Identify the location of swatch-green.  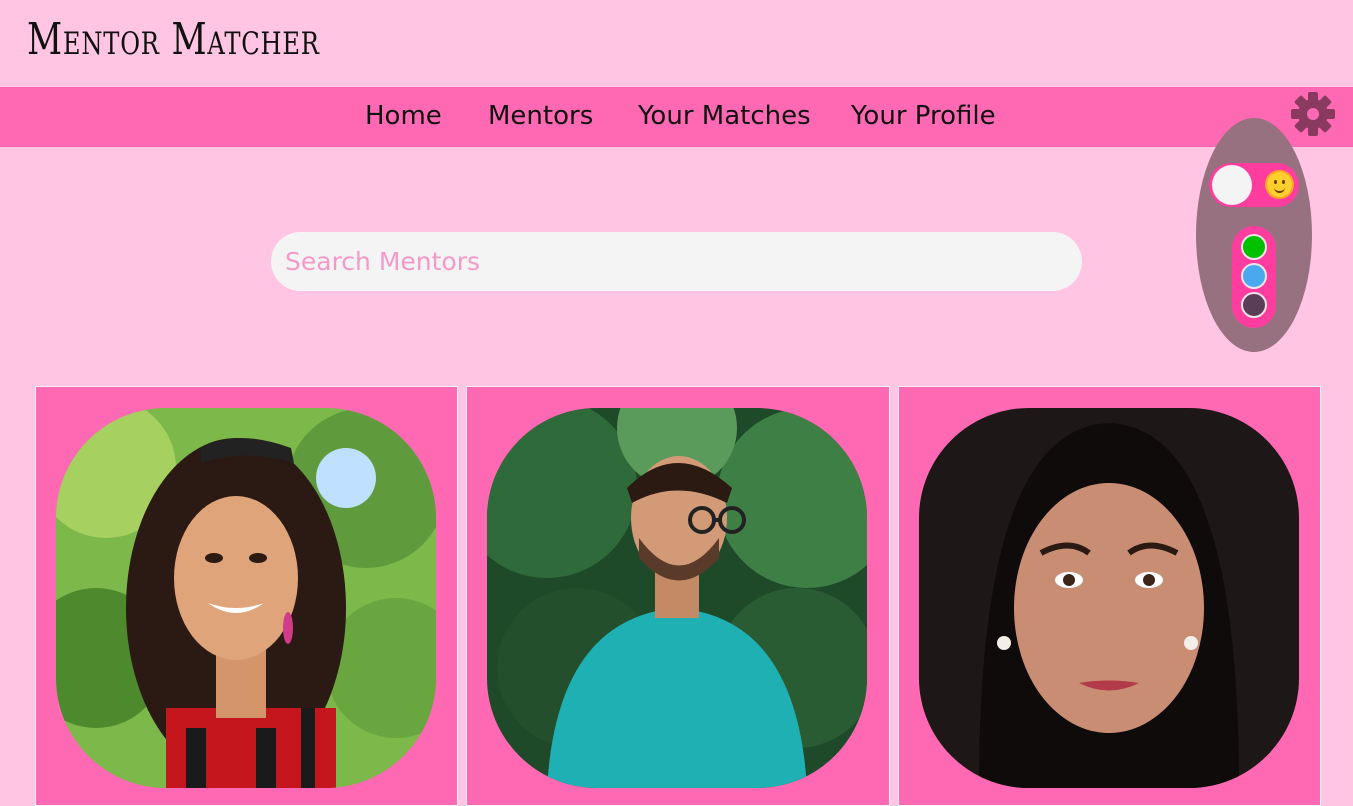
(1254, 247).